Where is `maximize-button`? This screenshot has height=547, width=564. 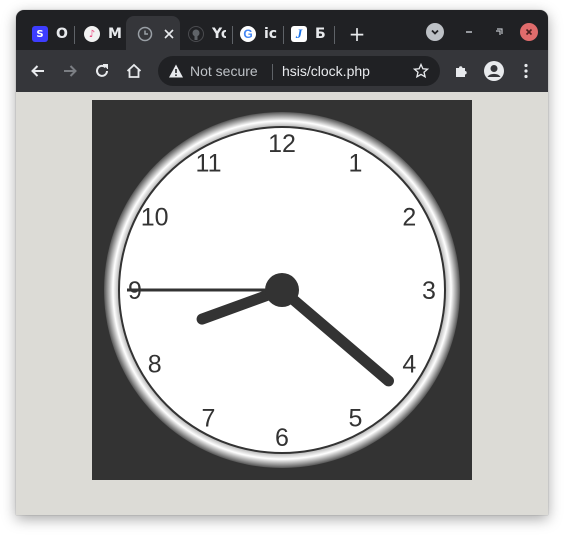
maximize-button is located at coordinates (499, 32).